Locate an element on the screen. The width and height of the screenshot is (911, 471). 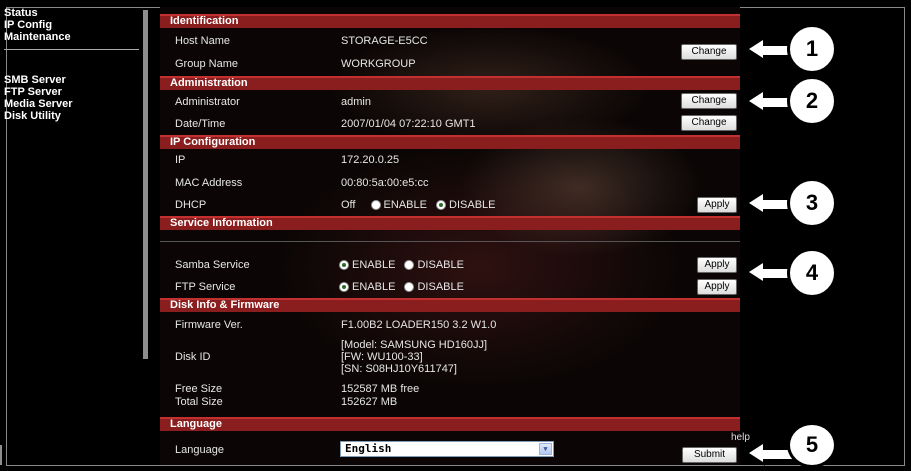
datetime-change-button: Change is located at coordinates (709, 123).